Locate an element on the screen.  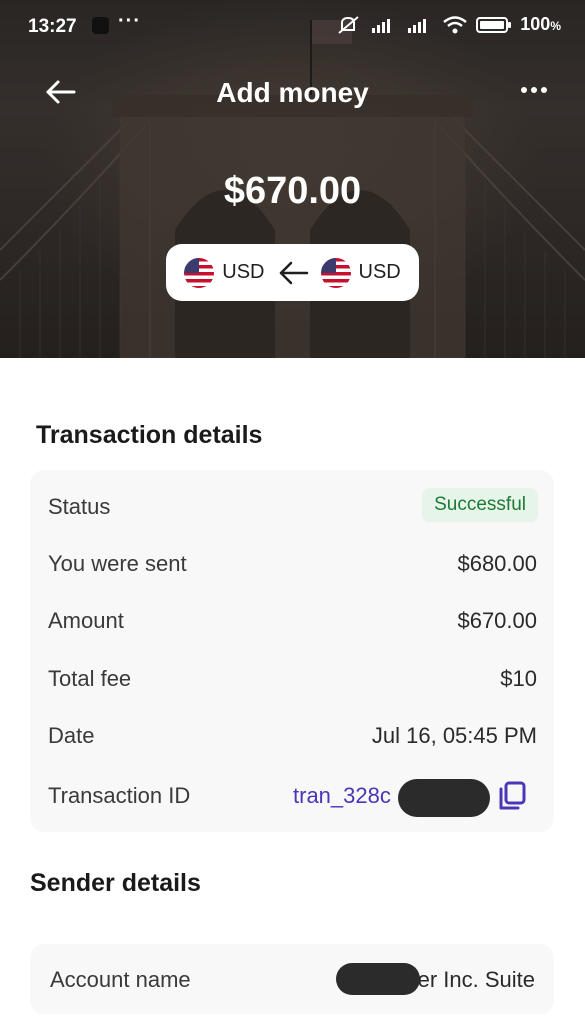
date-value: Jul 16, 05:45 PM is located at coordinates (454, 735).